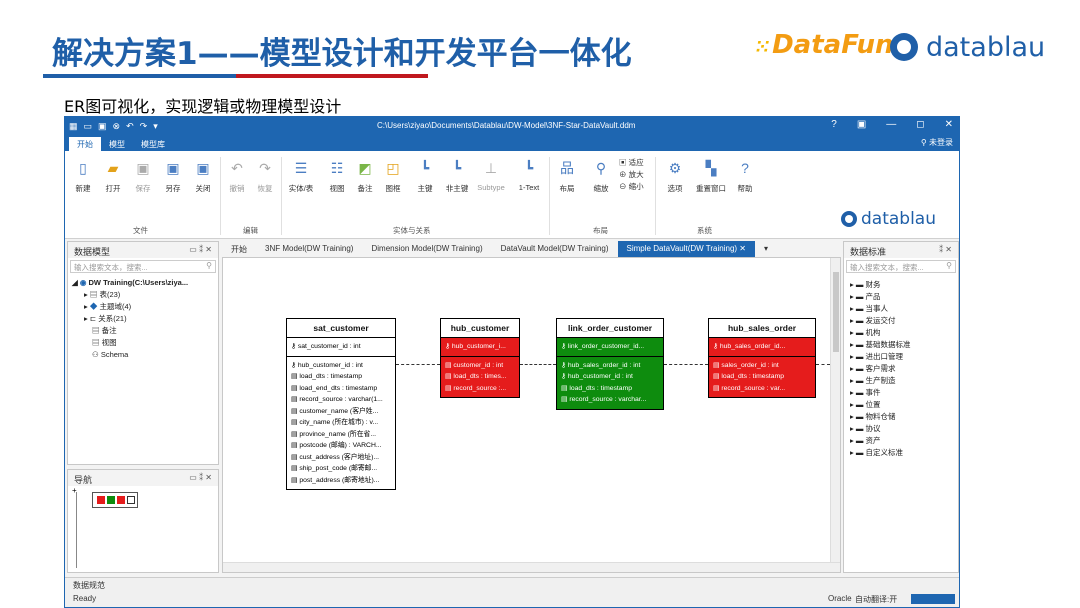  I want to click on tree-item-views: ▤ 视图, so click(143, 343).